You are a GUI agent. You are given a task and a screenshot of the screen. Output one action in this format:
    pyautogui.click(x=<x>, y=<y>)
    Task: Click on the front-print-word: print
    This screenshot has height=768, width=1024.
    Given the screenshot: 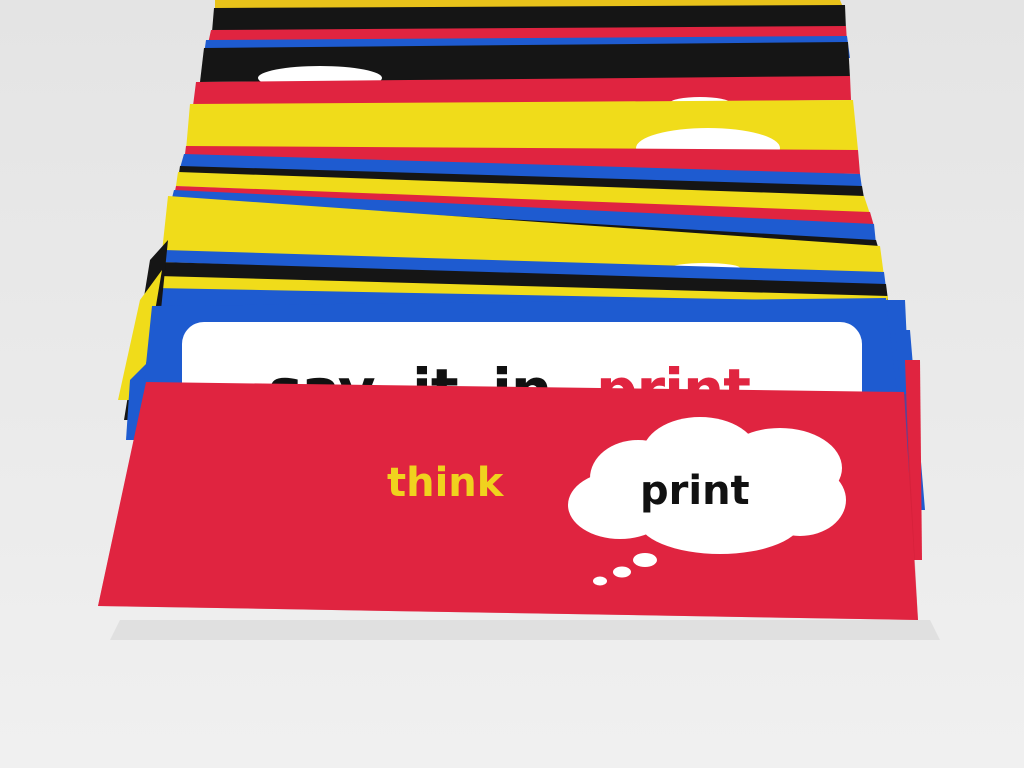 What is the action you would take?
    pyautogui.click(x=695, y=491)
    